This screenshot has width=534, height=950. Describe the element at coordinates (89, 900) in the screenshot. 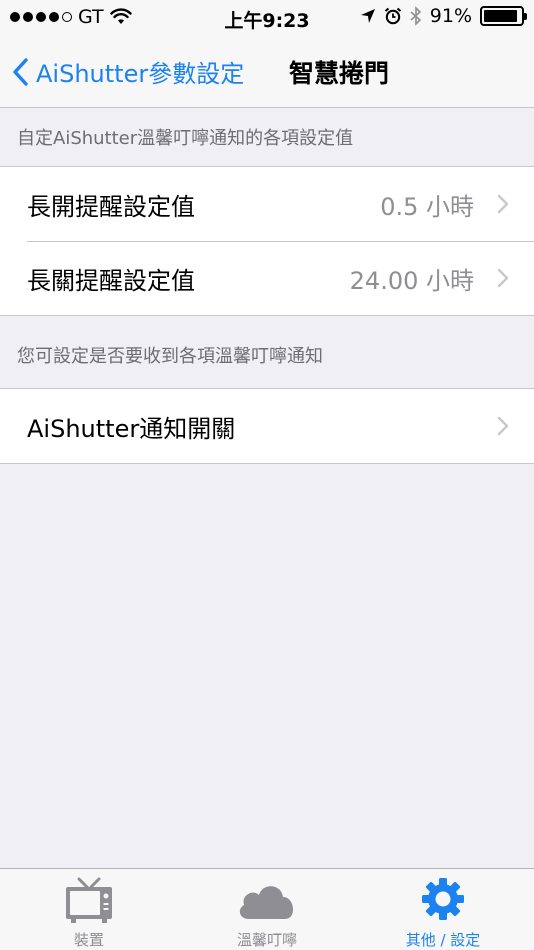

I see `tv-icon` at that location.